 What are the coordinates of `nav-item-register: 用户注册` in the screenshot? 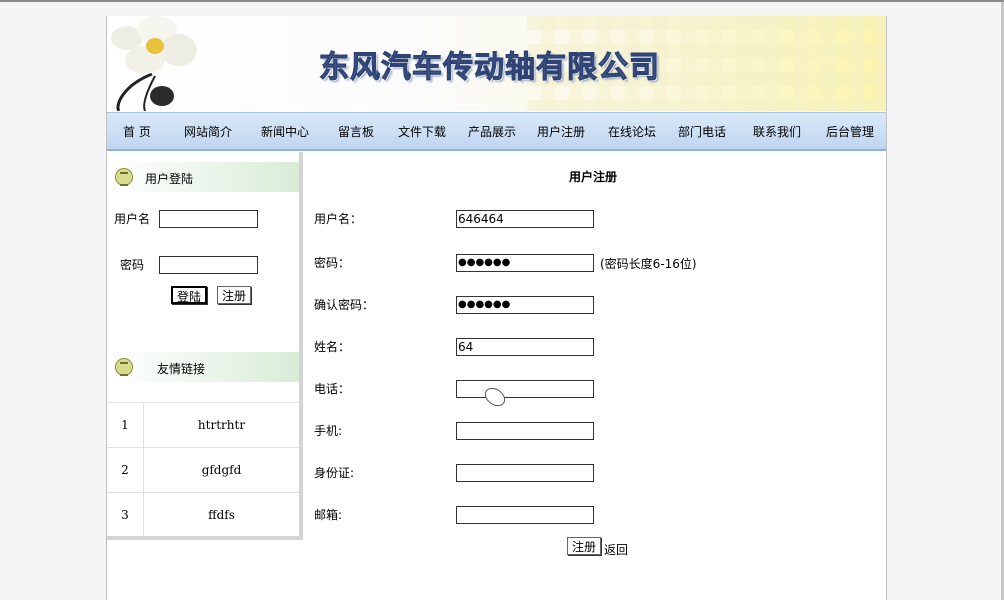 It's located at (561, 131).